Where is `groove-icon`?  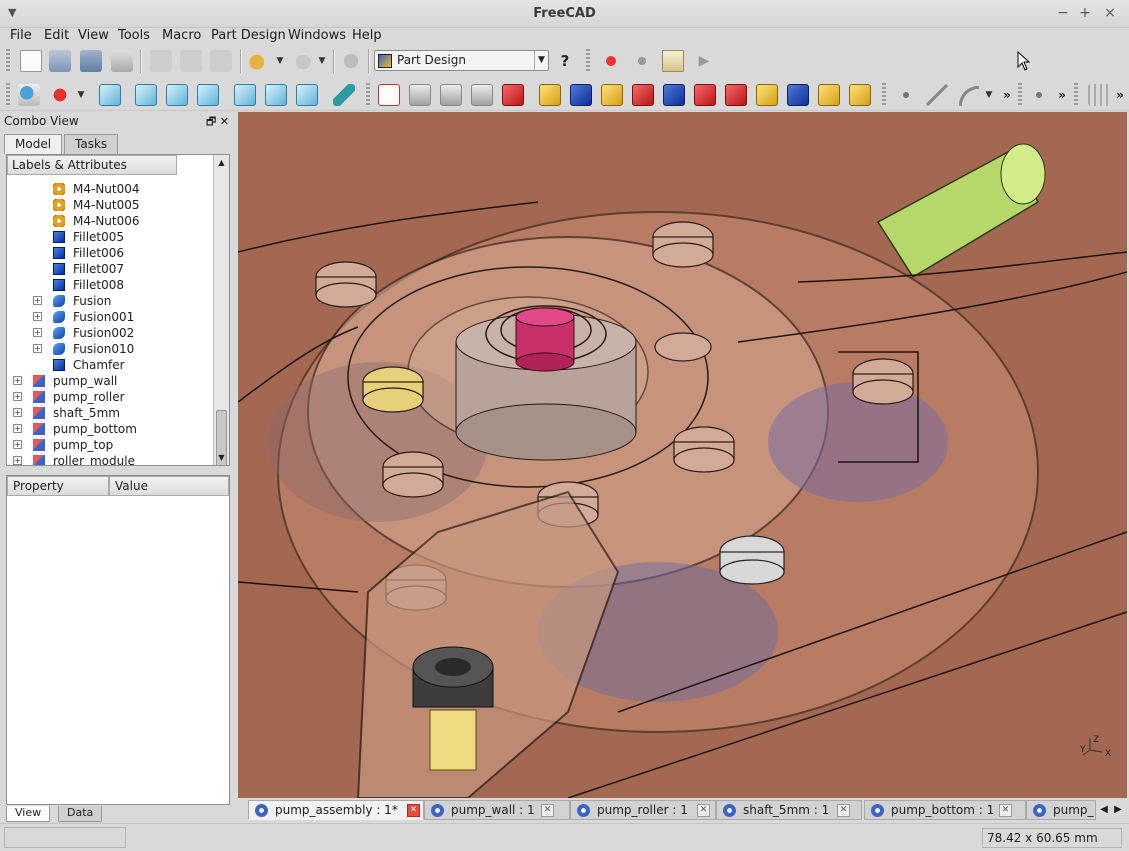 groove-icon is located at coordinates (643, 95).